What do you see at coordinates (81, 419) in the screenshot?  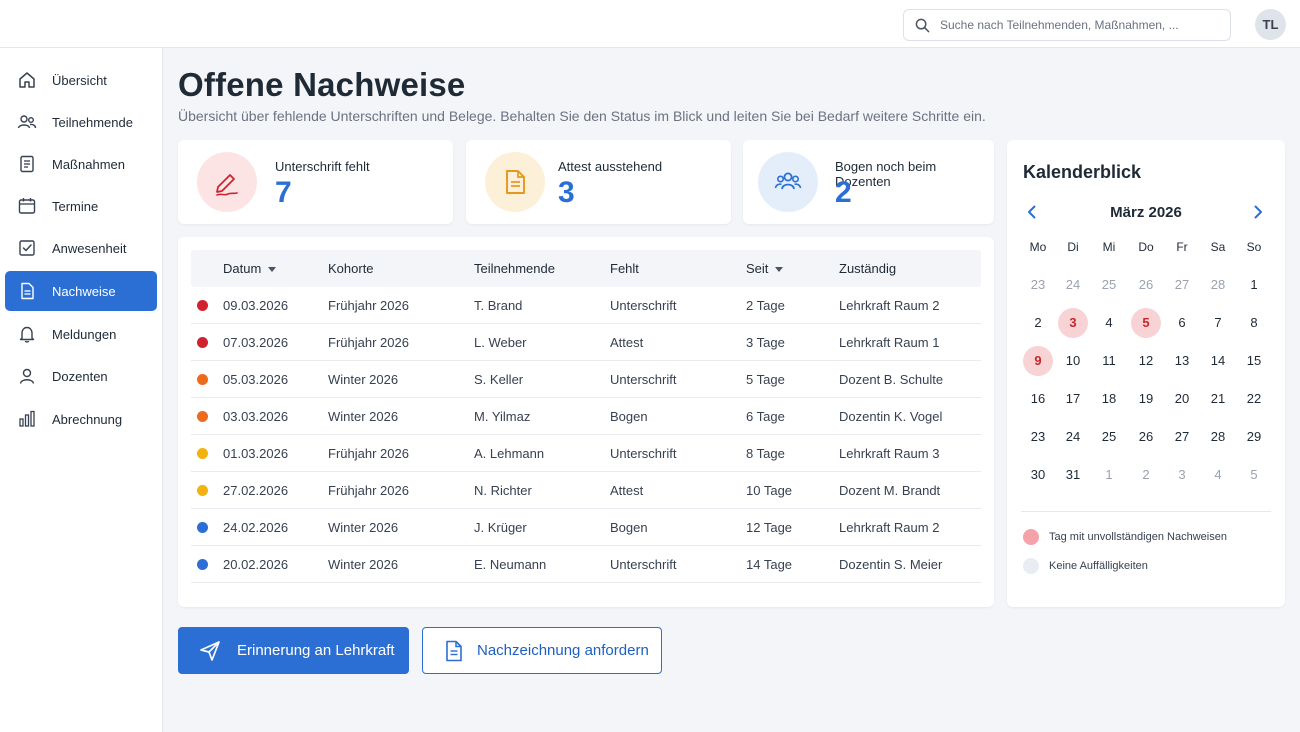 I see `sidebar-item-abrechnung: Abrechnung` at bounding box center [81, 419].